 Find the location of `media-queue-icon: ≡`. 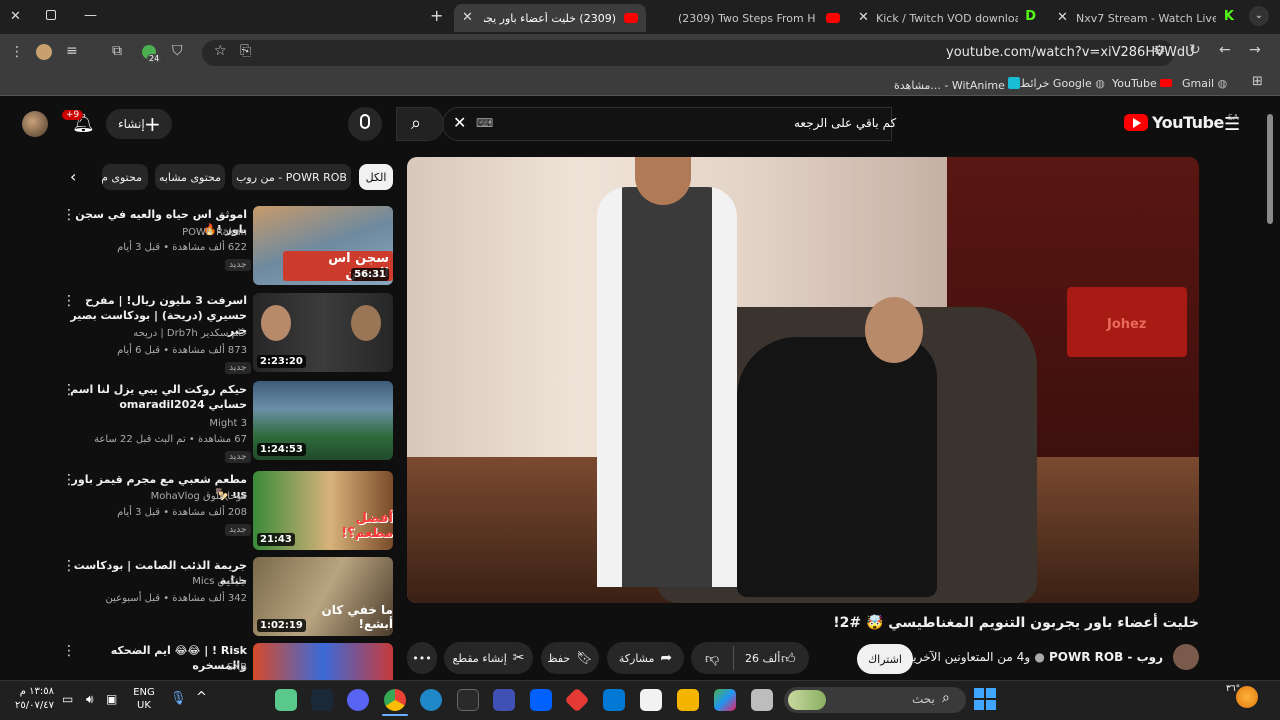

media-queue-icon: ≡ is located at coordinates (72, 51).